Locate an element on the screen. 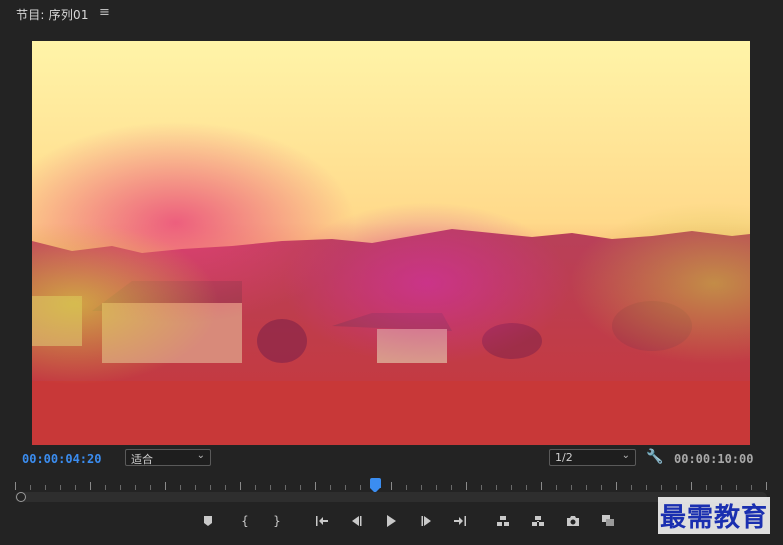 The image size is (783, 545). zoom-scrollbar-handle is located at coordinates (21, 497).